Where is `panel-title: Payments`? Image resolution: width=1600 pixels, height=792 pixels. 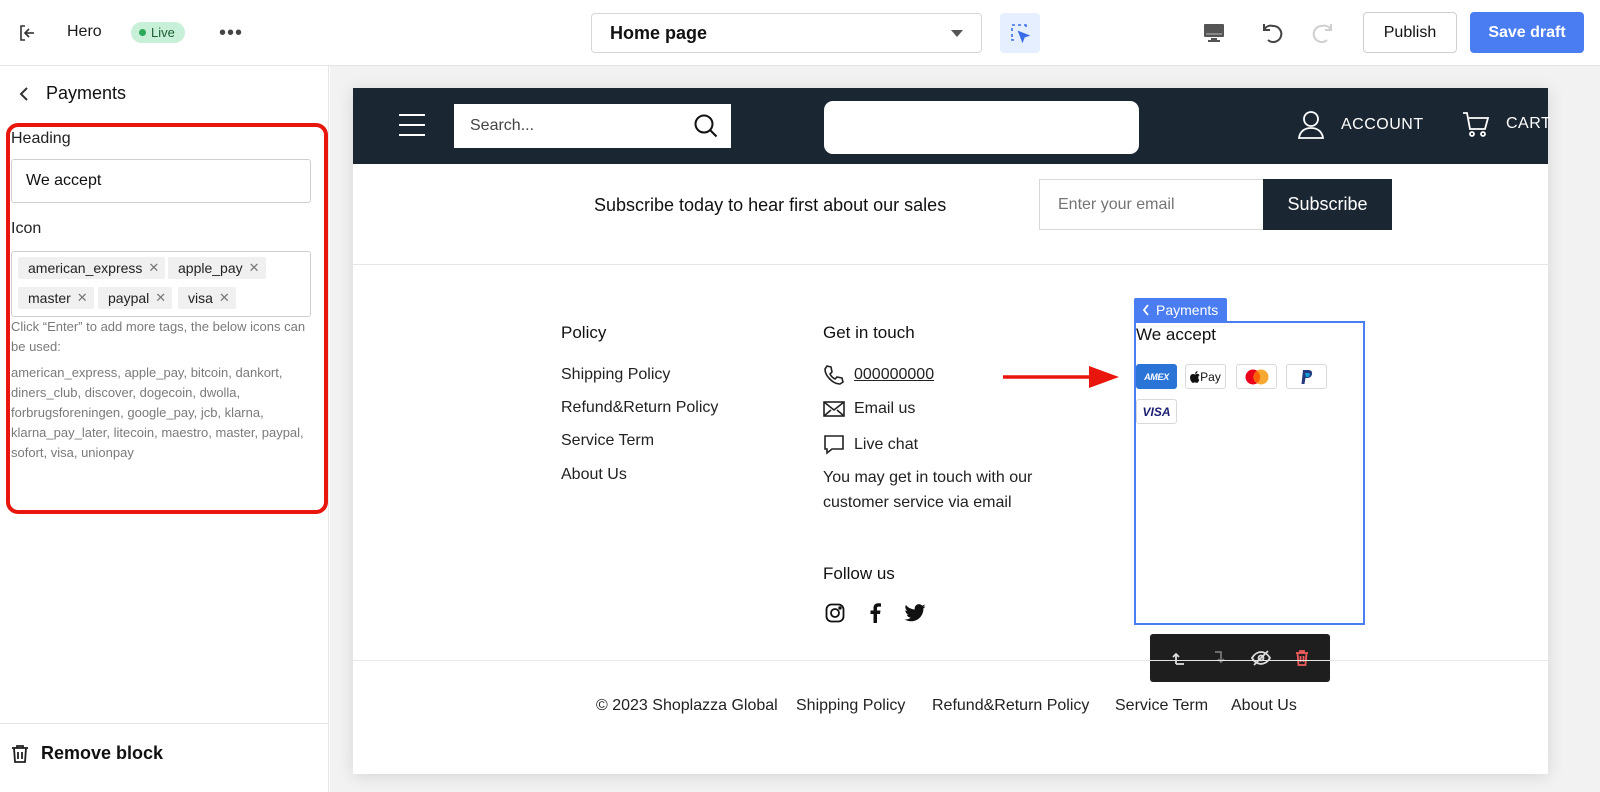 panel-title: Payments is located at coordinates (86, 93).